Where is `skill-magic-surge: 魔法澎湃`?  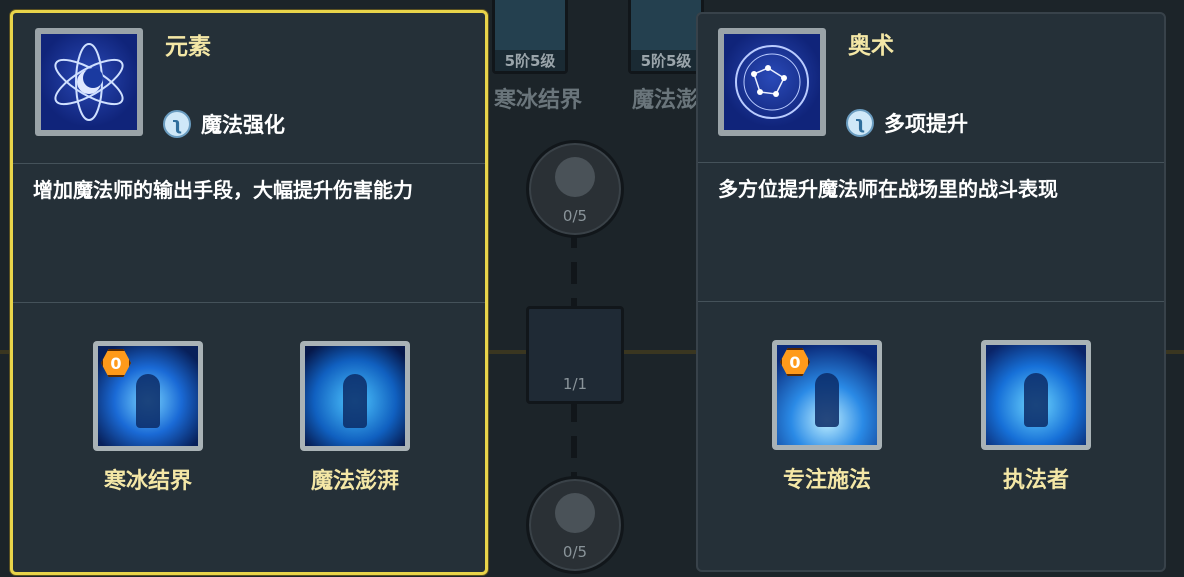 skill-magic-surge: 魔法澎湃 is located at coordinates (355, 418).